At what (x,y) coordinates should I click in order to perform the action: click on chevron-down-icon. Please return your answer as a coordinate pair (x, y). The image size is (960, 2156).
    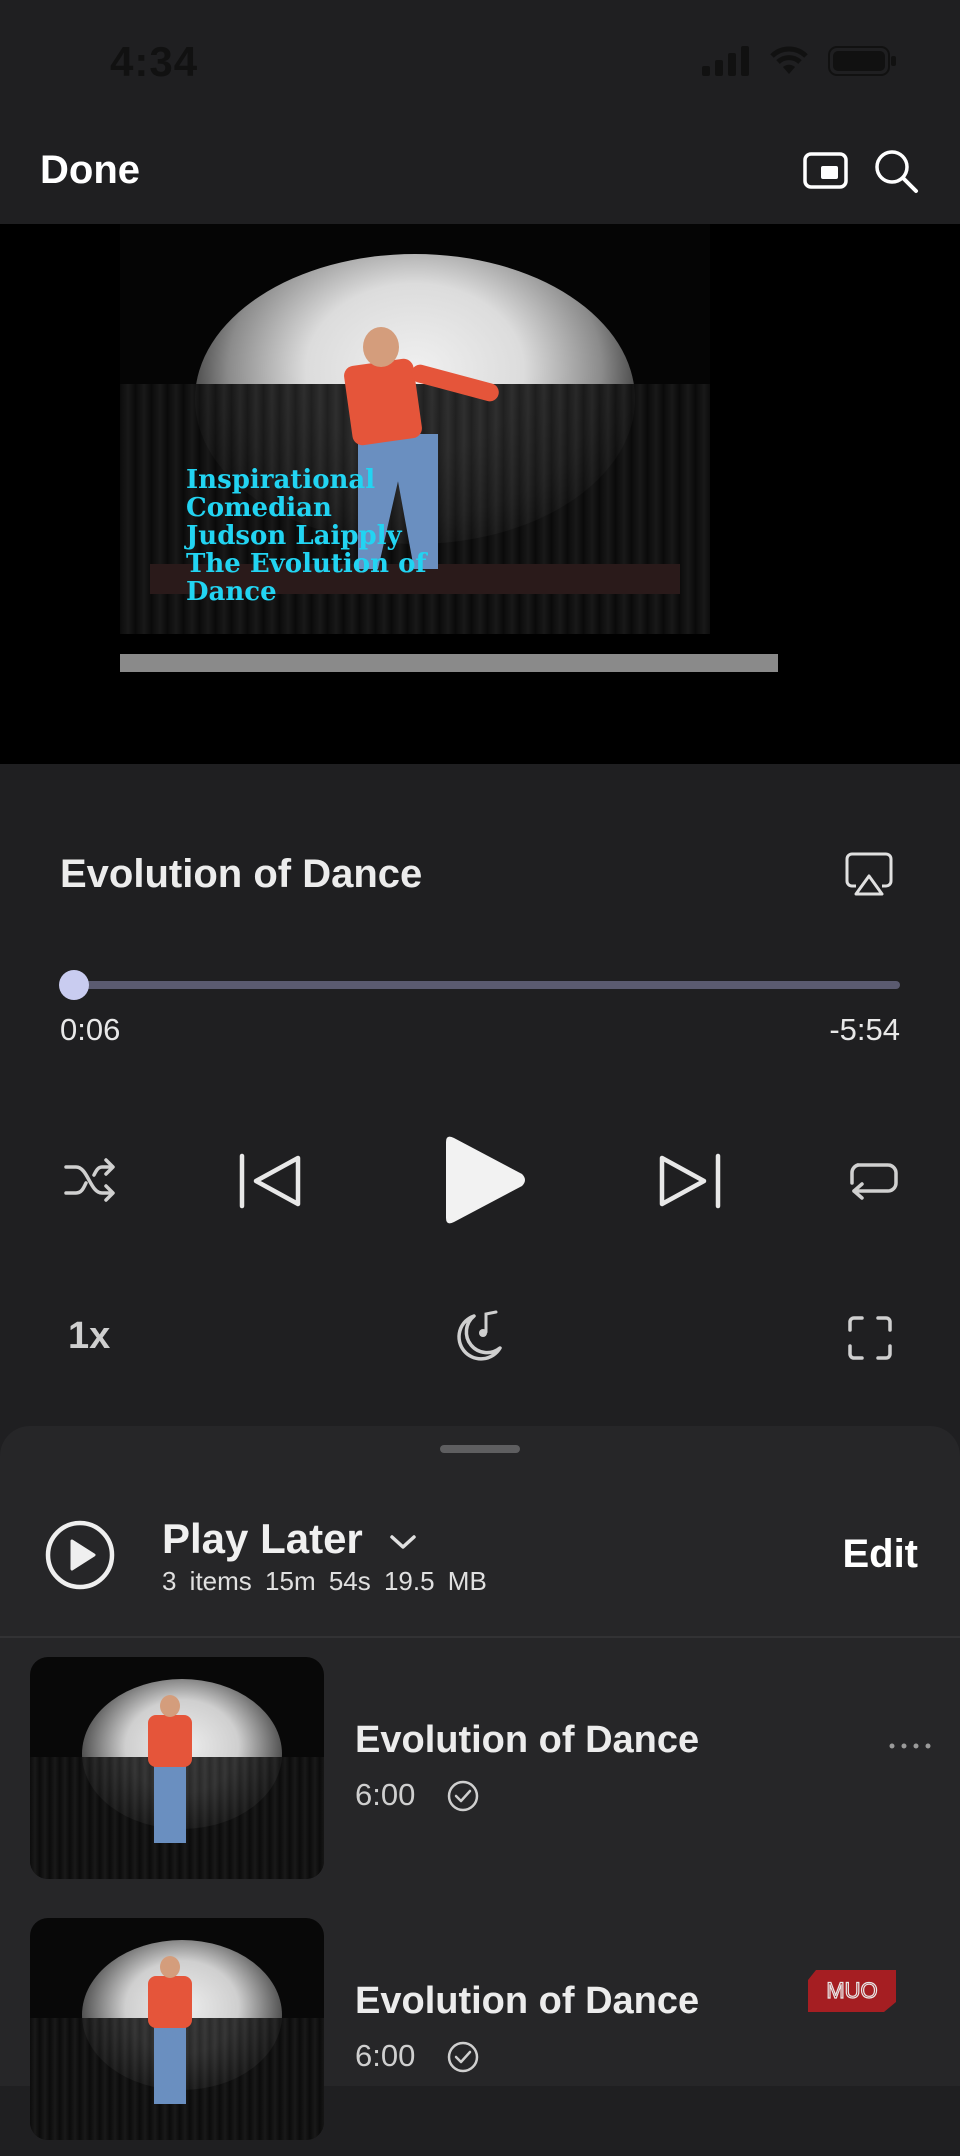
    Looking at the image, I should click on (403, 1542).